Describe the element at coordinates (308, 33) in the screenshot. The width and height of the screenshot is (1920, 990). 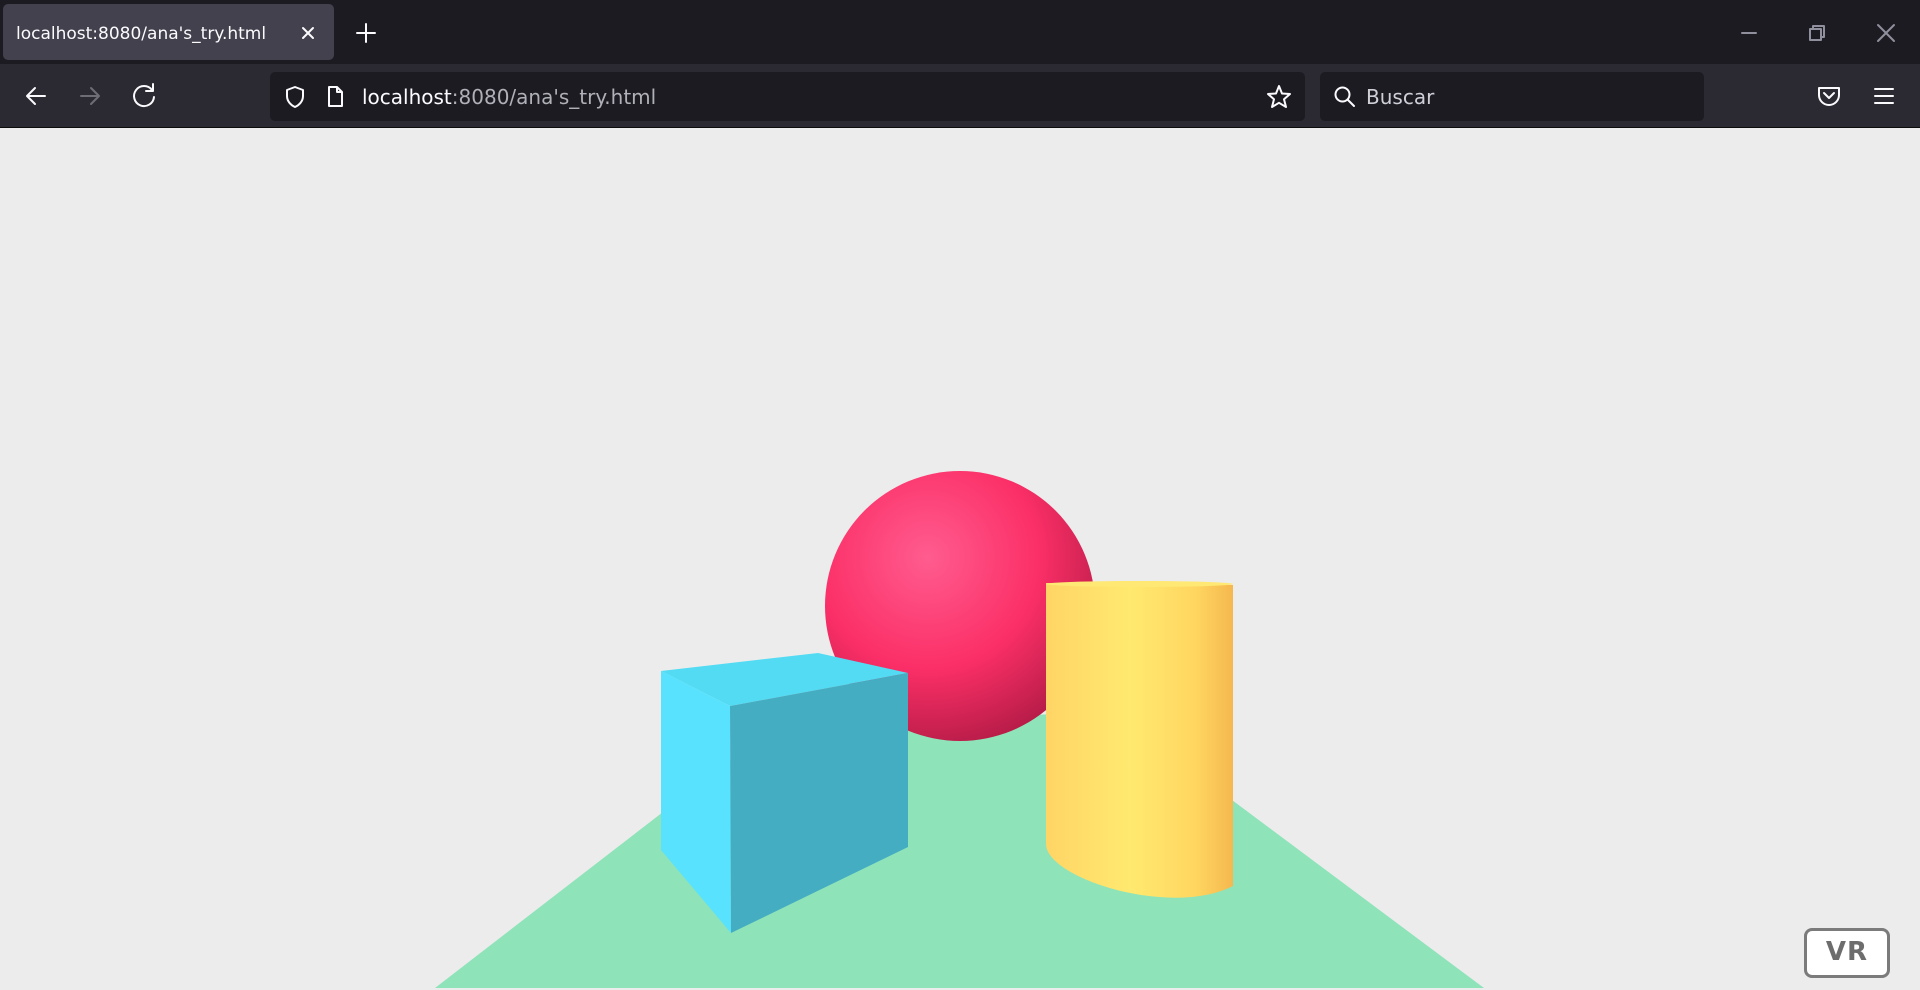
I see `close-tab-icon` at that location.